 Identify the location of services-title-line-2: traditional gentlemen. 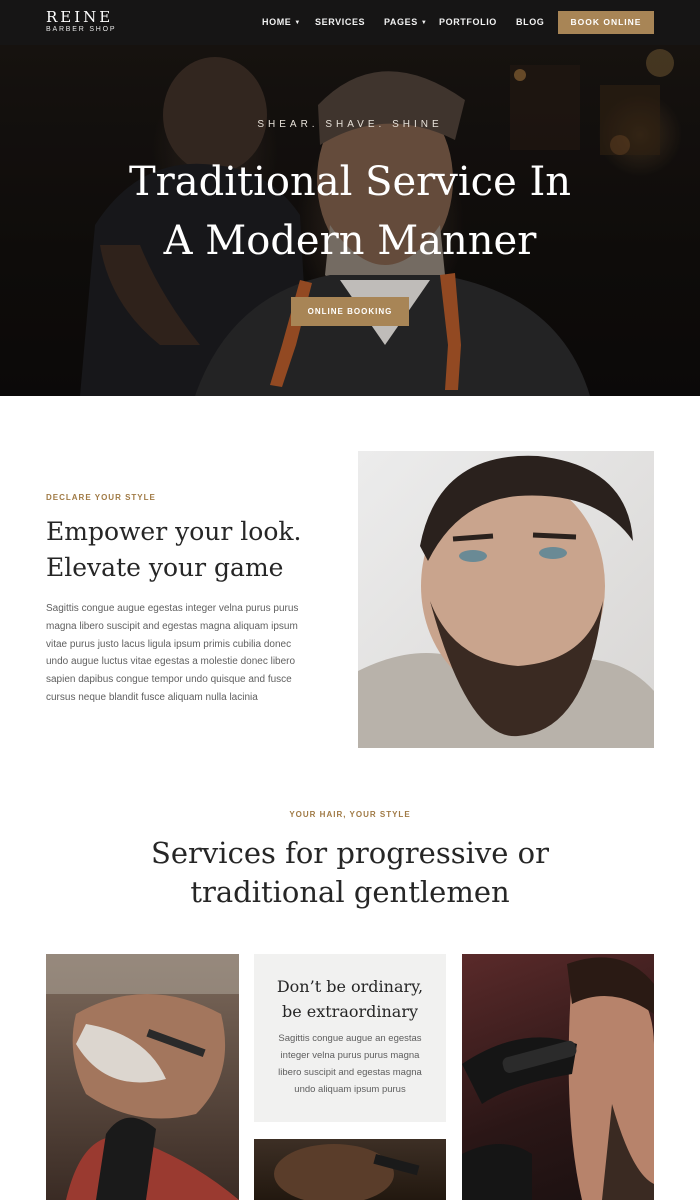
(350, 892).